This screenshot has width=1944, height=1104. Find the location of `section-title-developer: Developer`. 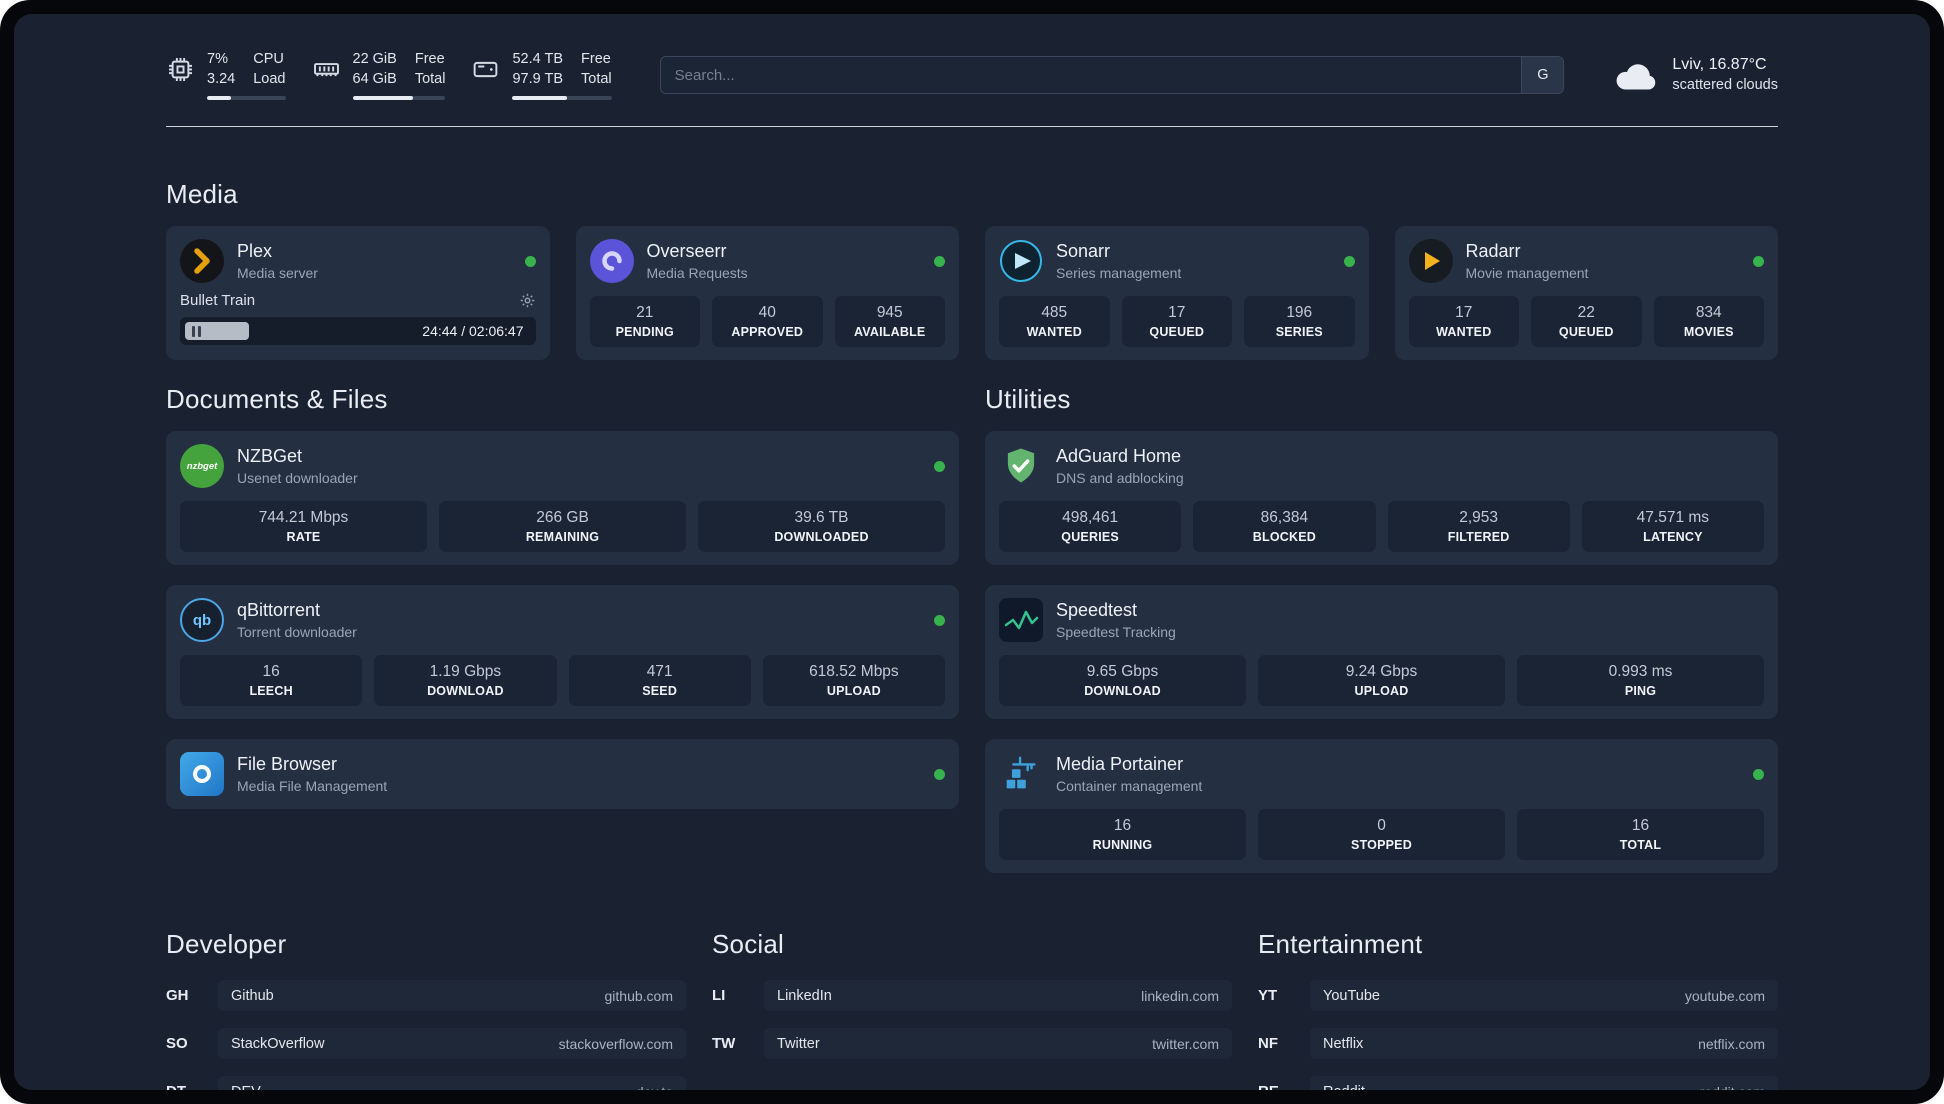

section-title-developer: Developer is located at coordinates (226, 944).